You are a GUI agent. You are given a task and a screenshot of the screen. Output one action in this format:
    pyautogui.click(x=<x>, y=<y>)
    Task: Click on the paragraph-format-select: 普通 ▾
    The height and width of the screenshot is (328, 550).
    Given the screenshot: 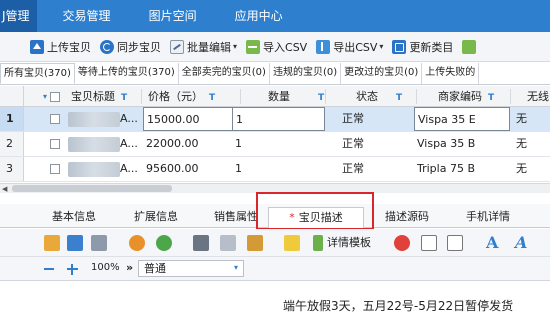 What is the action you would take?
    pyautogui.click(x=191, y=268)
    